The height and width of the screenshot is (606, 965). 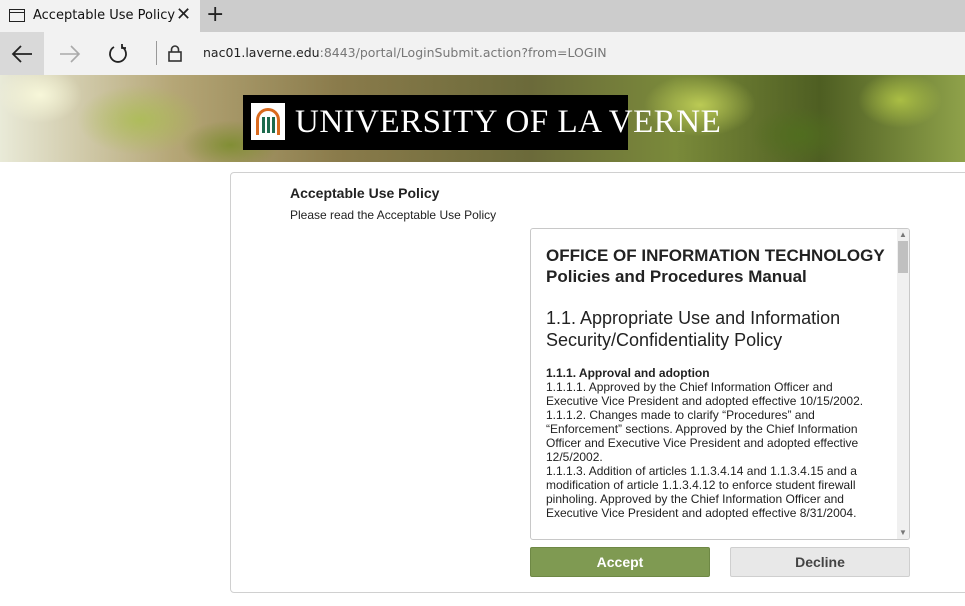 I want to click on arrow-left-icon, so click(x=21, y=53).